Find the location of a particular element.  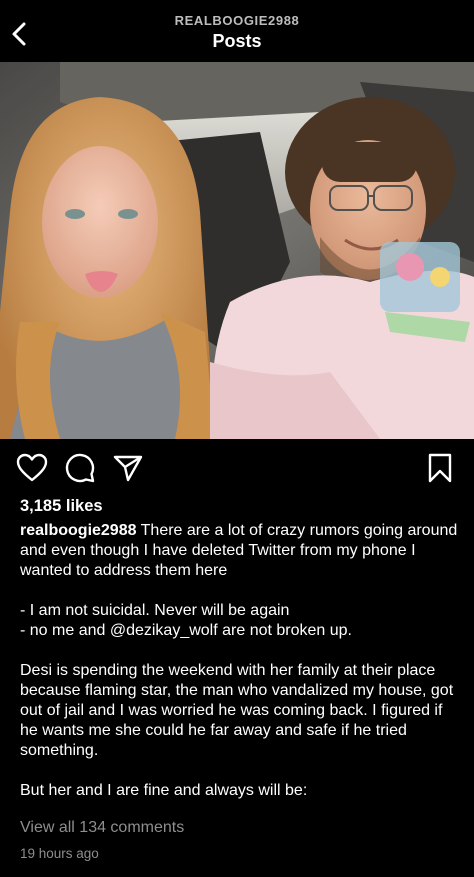

bookmark-icon is located at coordinates (440, 468).